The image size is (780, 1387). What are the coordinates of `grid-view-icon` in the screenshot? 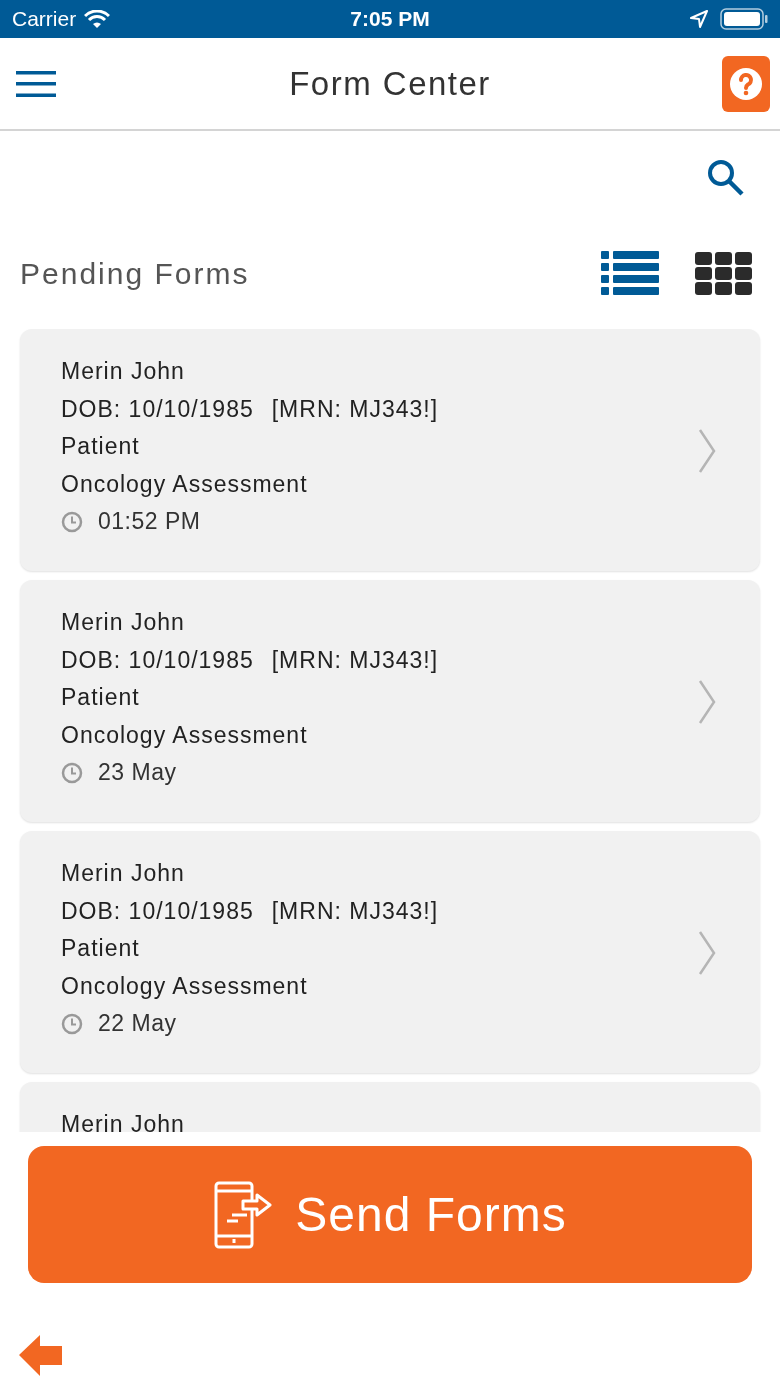 It's located at (723, 273).